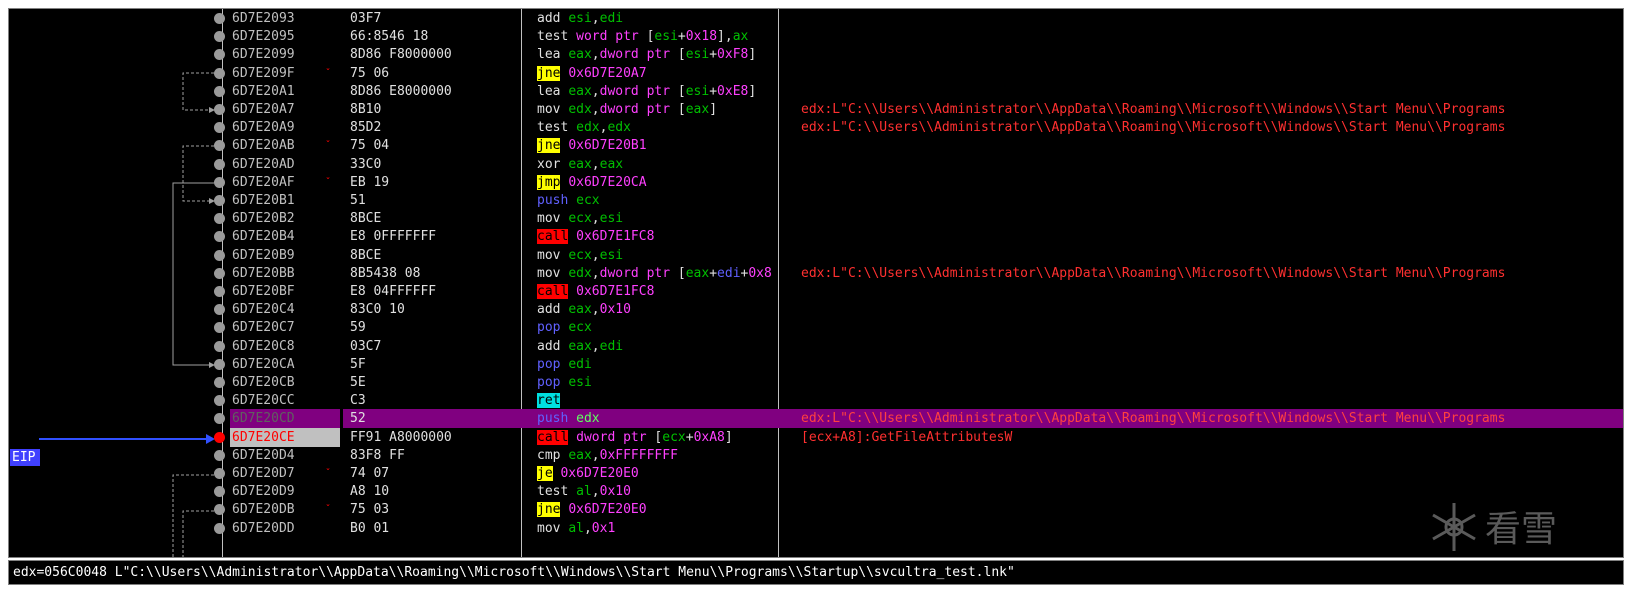 Image resolution: width=1632 pixels, height=597 pixels. What do you see at coordinates (816, 291) in the screenshot?
I see `instruction-row: 6D7E20BF E8 04FFFFFF call 0x6D7E1FC8` at bounding box center [816, 291].